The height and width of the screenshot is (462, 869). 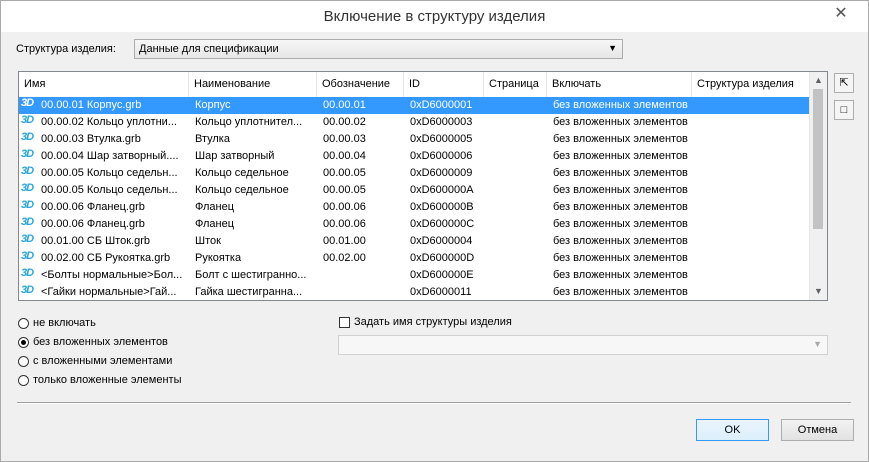 I want to click on cell-id: 0xD6000009, so click(x=441, y=173).